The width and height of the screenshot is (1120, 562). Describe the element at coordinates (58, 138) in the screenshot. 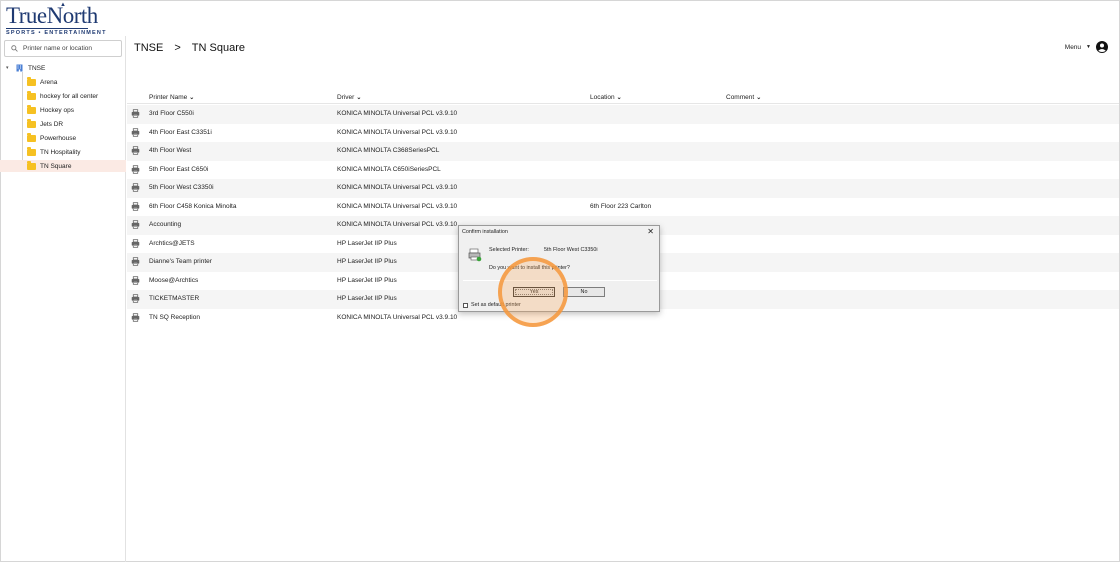

I see `tree-item-label: Powerhouse` at that location.